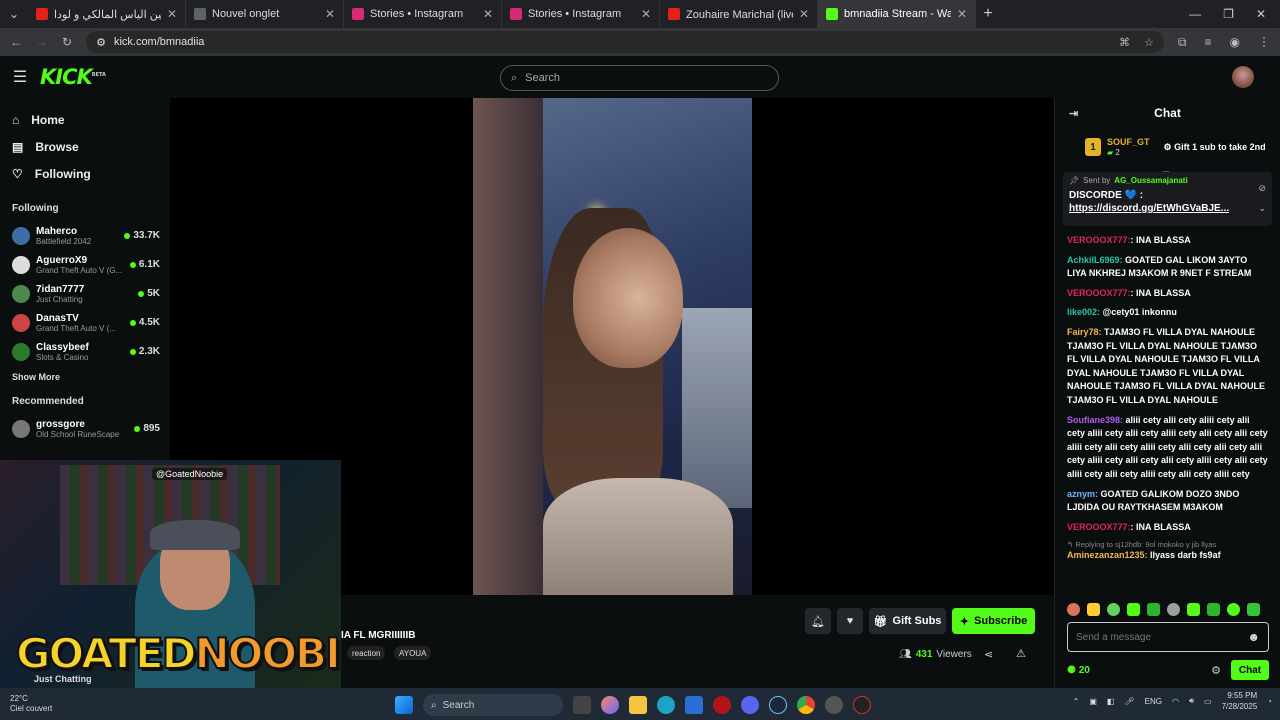 The height and width of the screenshot is (720, 1280). I want to click on emote-bar, so click(1172, 610).